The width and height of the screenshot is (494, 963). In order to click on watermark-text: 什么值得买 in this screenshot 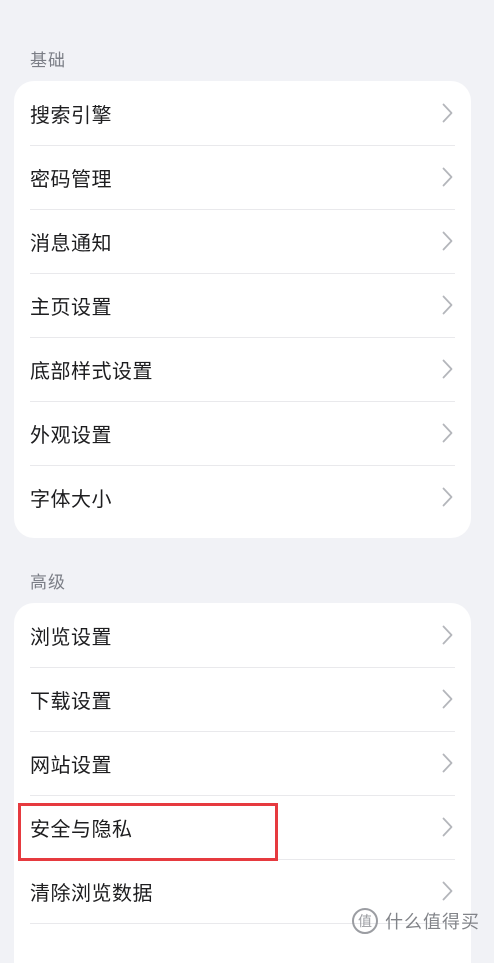, I will do `click(432, 922)`.